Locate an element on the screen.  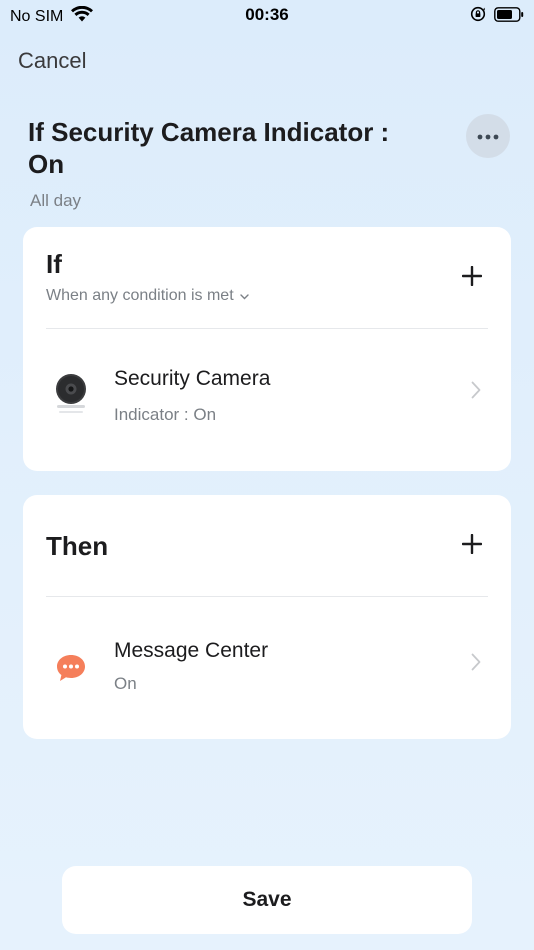
action-device-name: Message Center is located at coordinates (191, 650).